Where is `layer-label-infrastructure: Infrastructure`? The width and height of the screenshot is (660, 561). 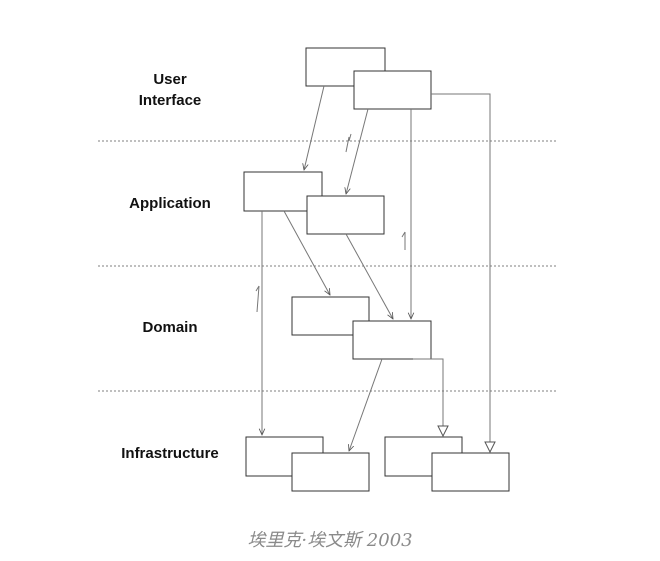
layer-label-infrastructure: Infrastructure is located at coordinates (170, 453).